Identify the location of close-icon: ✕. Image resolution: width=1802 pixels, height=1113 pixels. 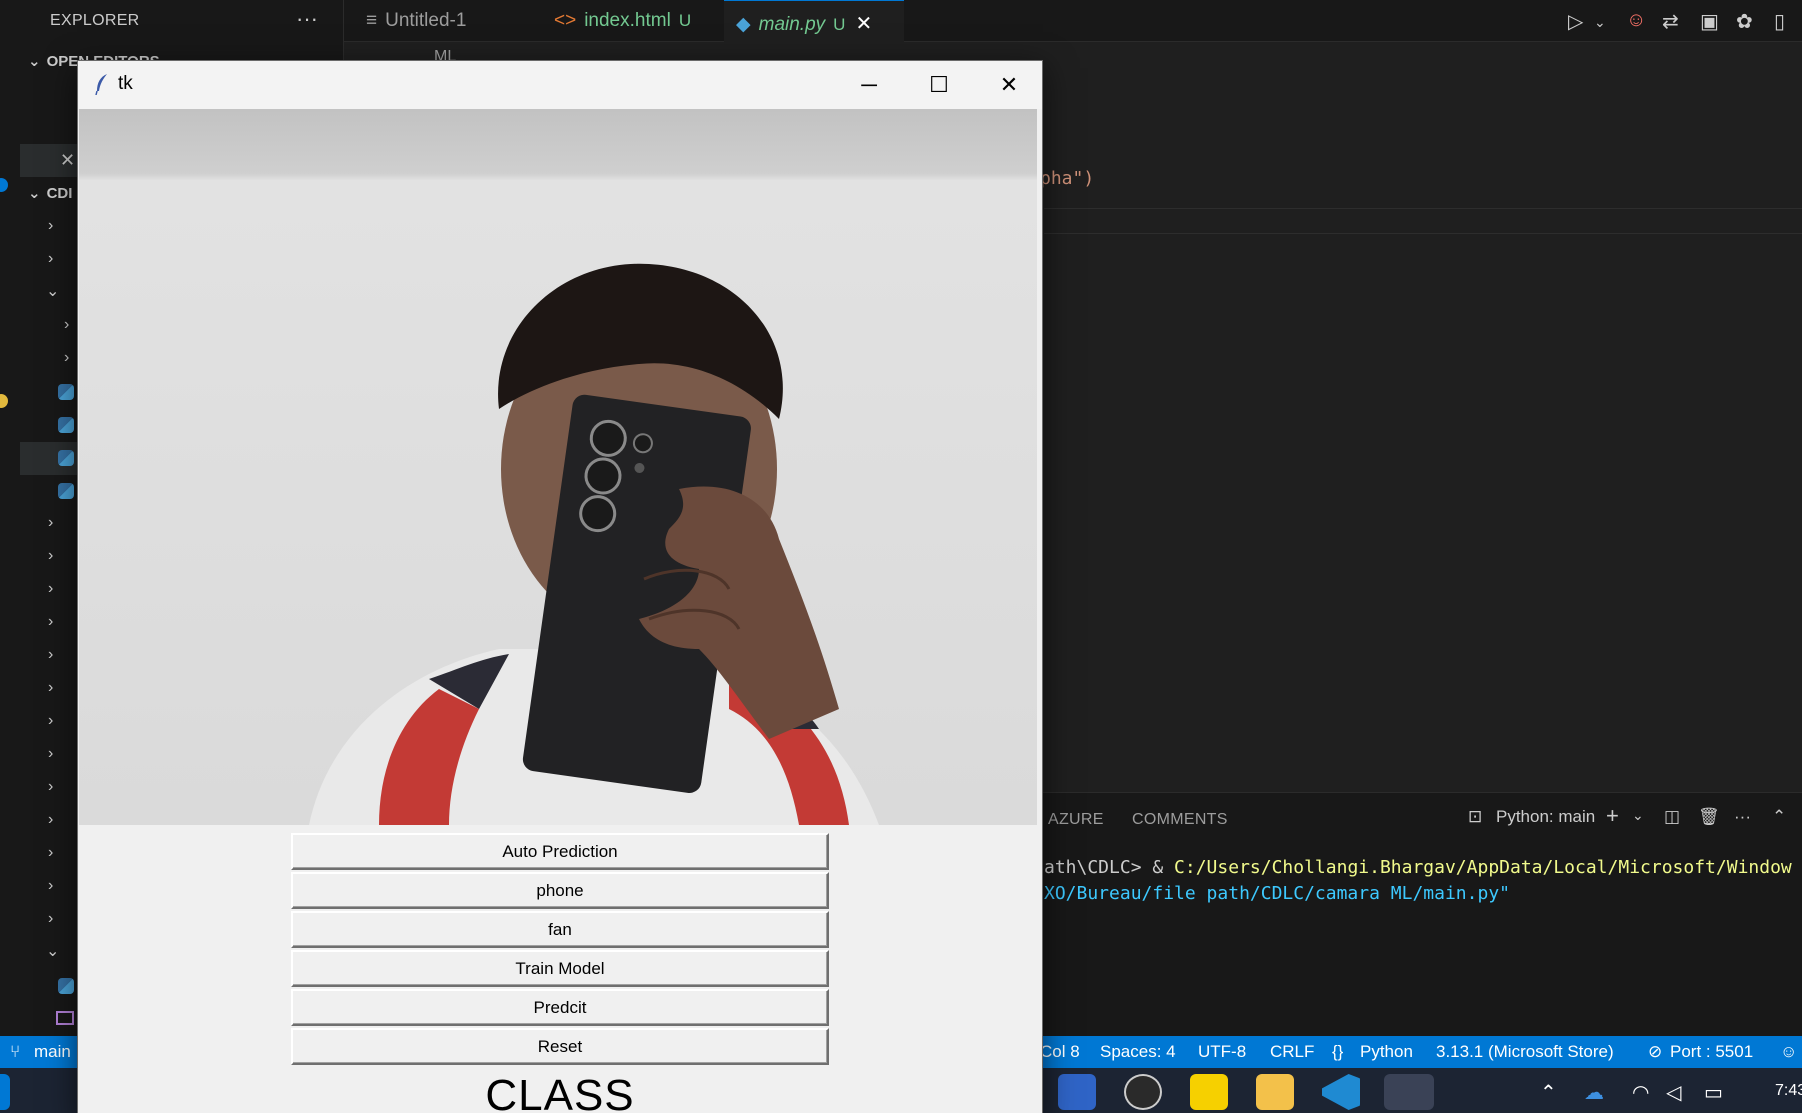
(67, 160).